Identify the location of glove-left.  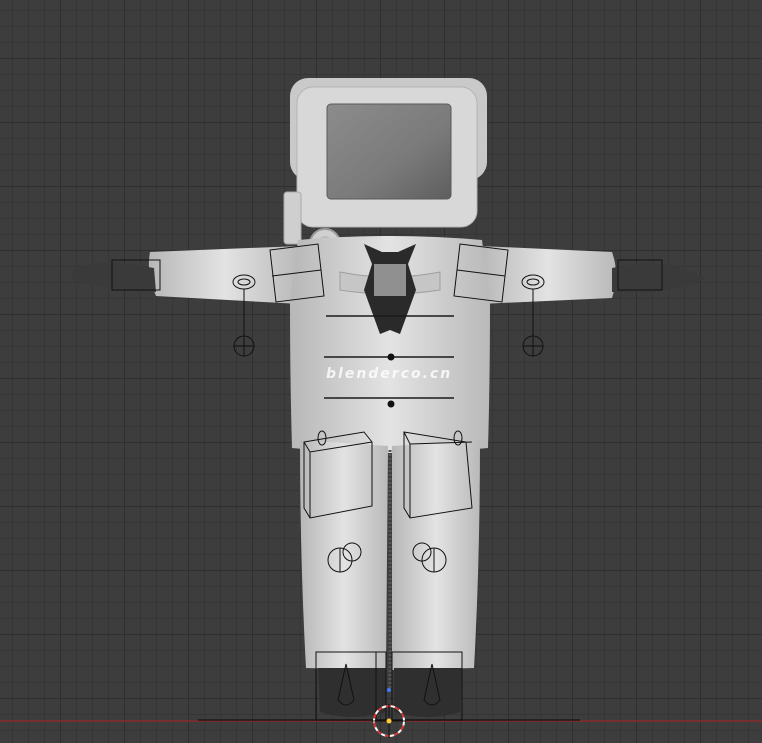
(116, 275).